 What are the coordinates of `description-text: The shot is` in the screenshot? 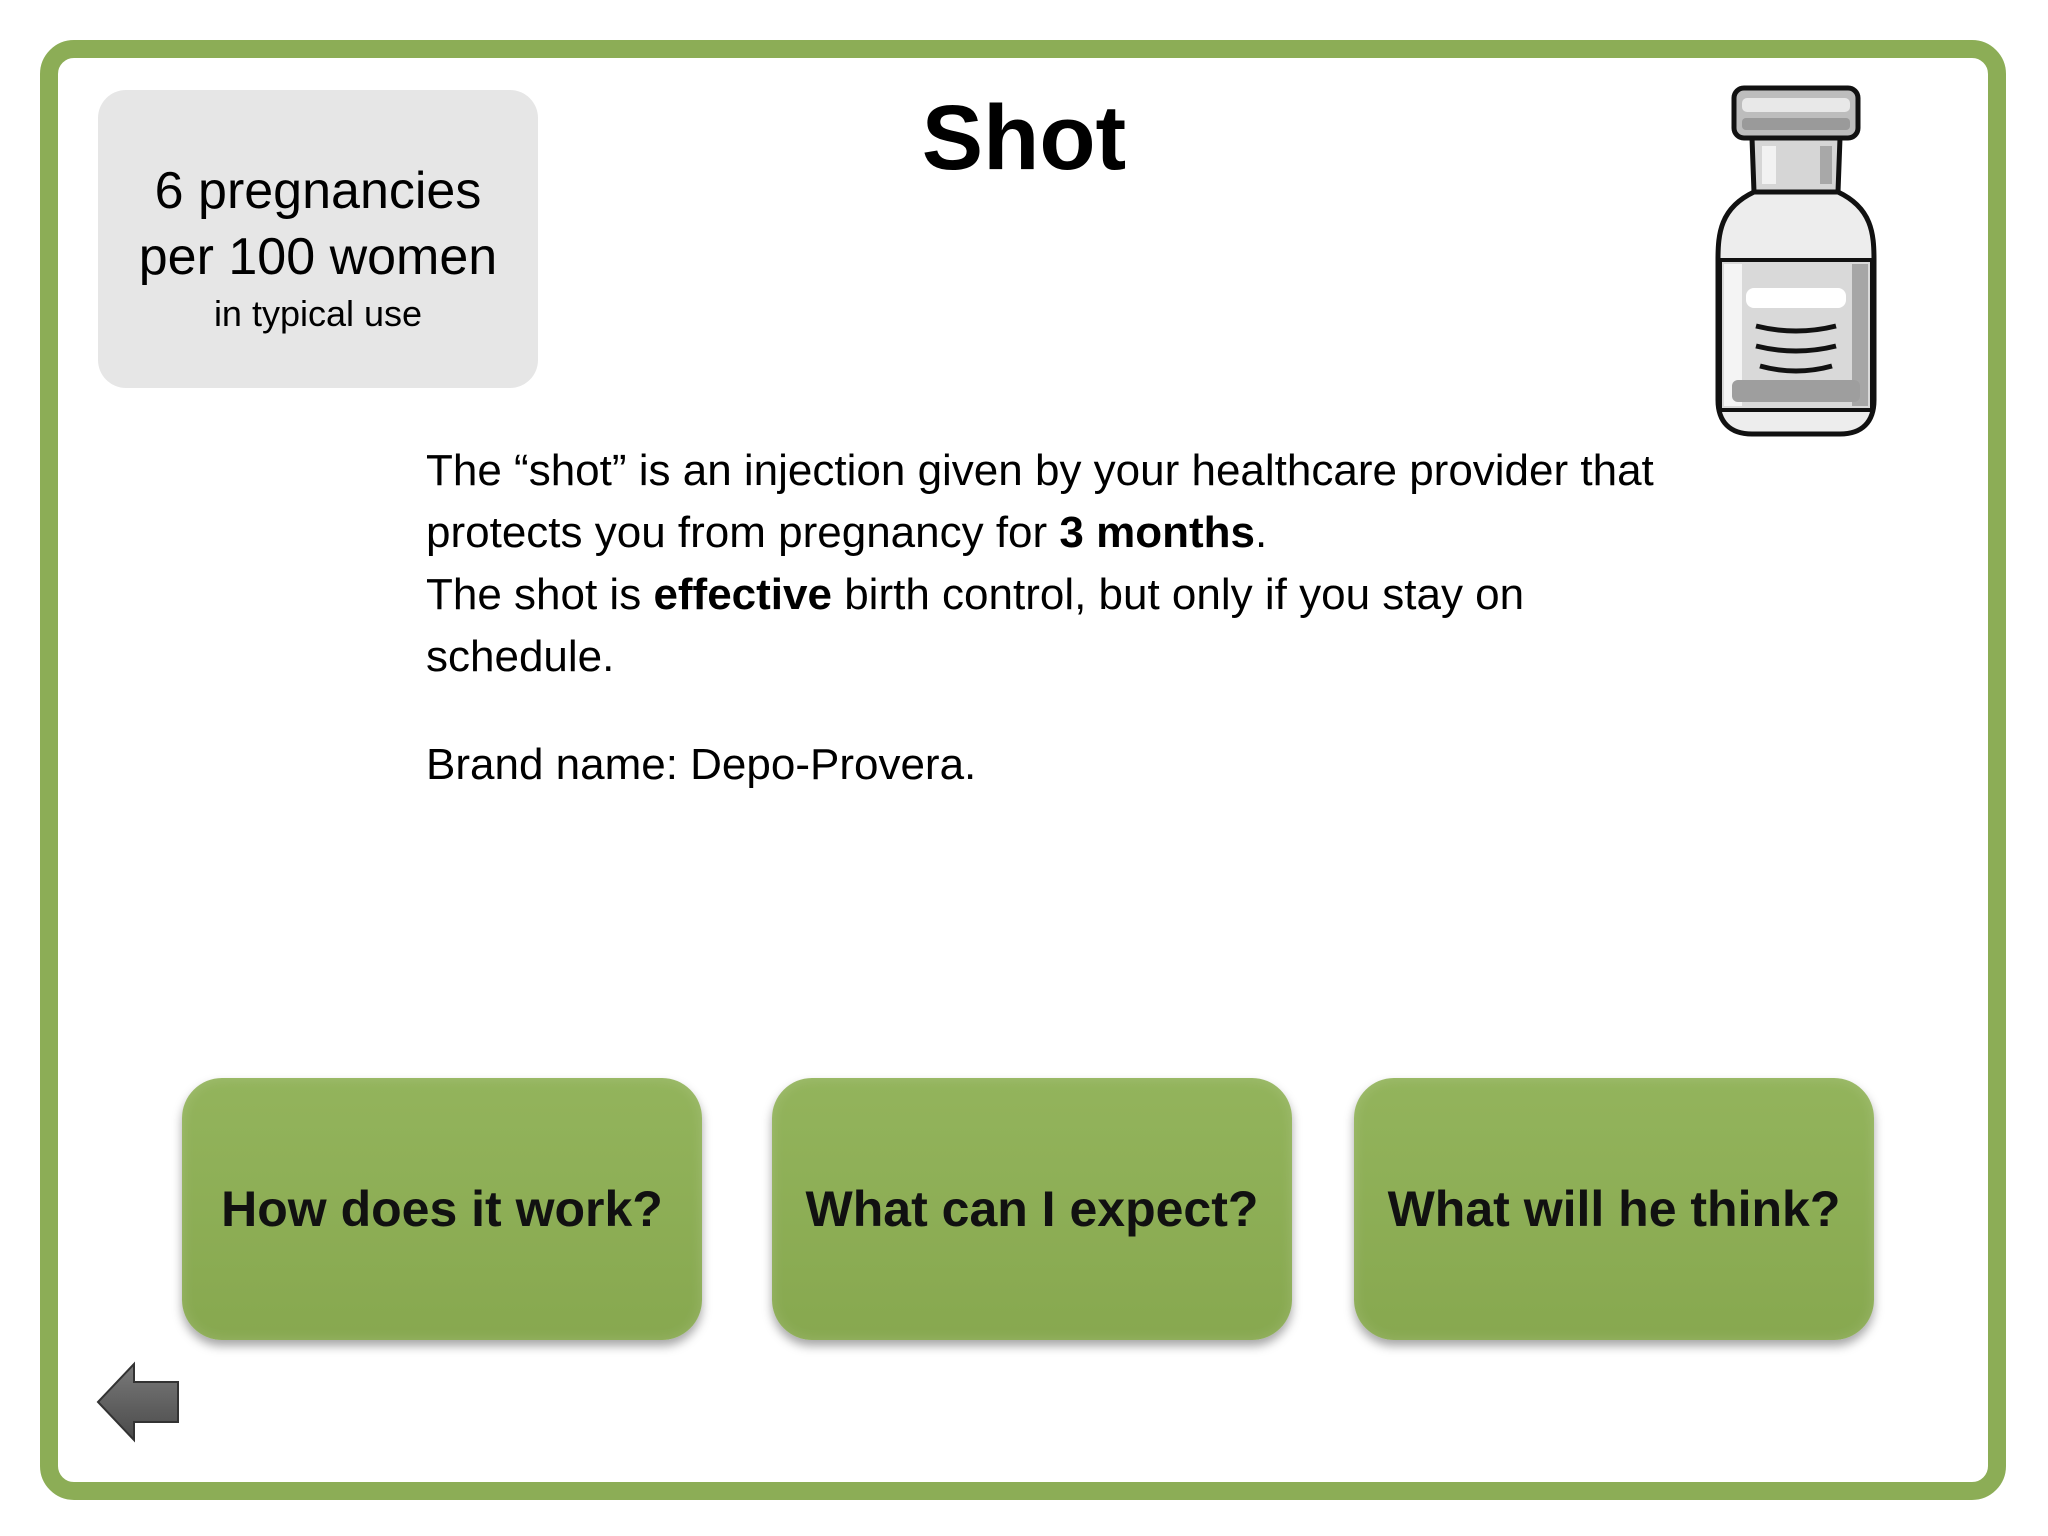 It's located at (540, 594).